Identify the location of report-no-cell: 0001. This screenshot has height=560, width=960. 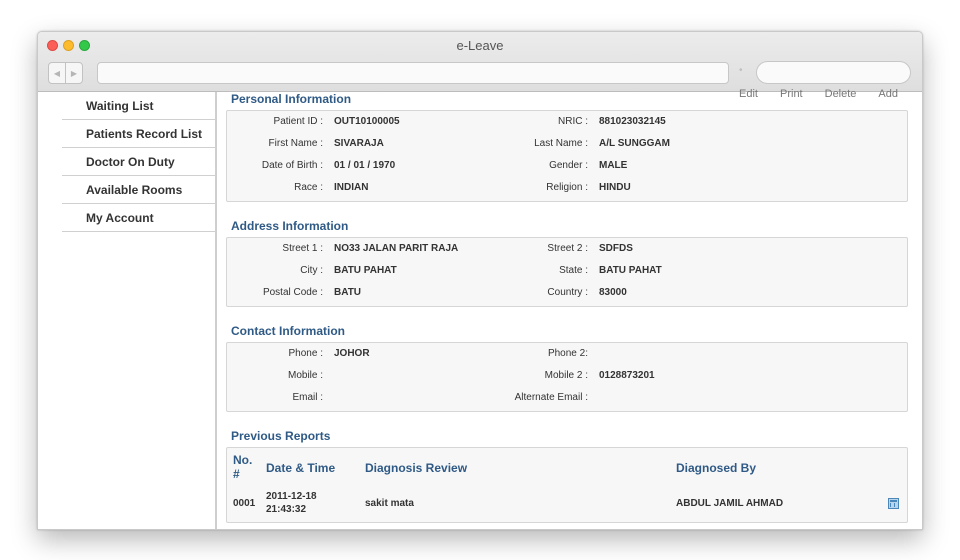
(244, 503).